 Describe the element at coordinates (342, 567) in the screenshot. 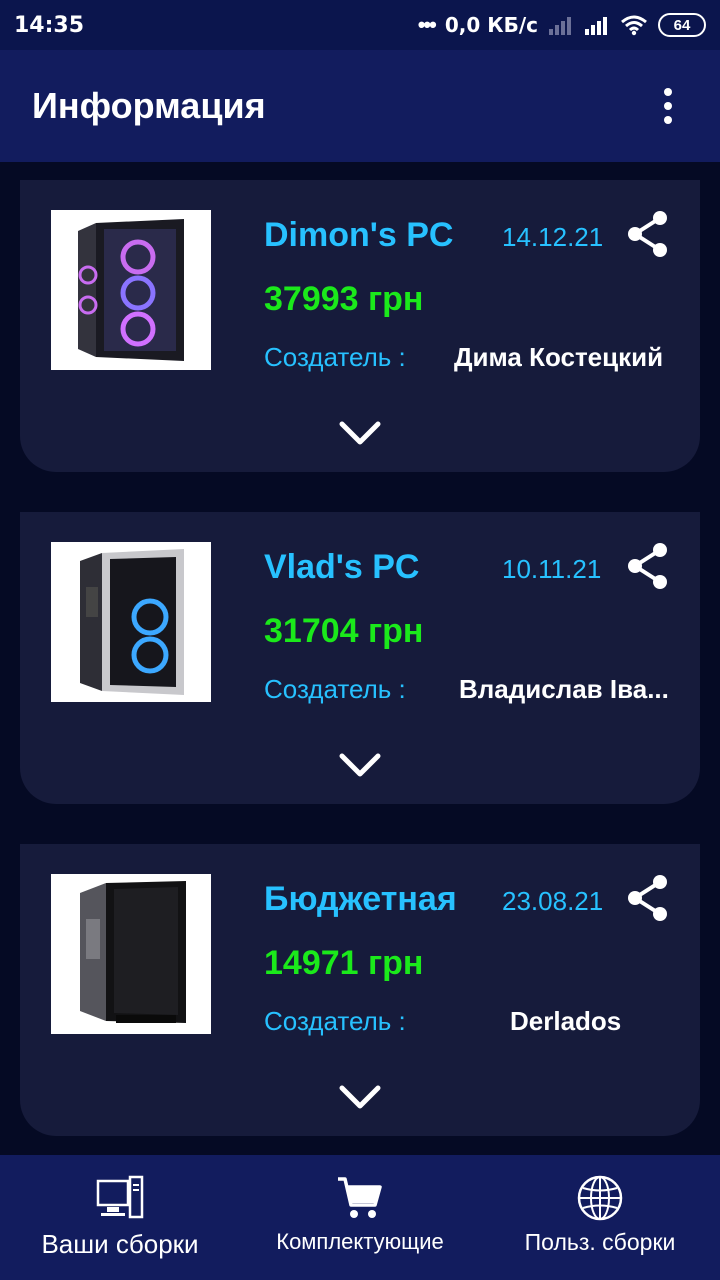

I see `build-name: Vlad's PC` at that location.